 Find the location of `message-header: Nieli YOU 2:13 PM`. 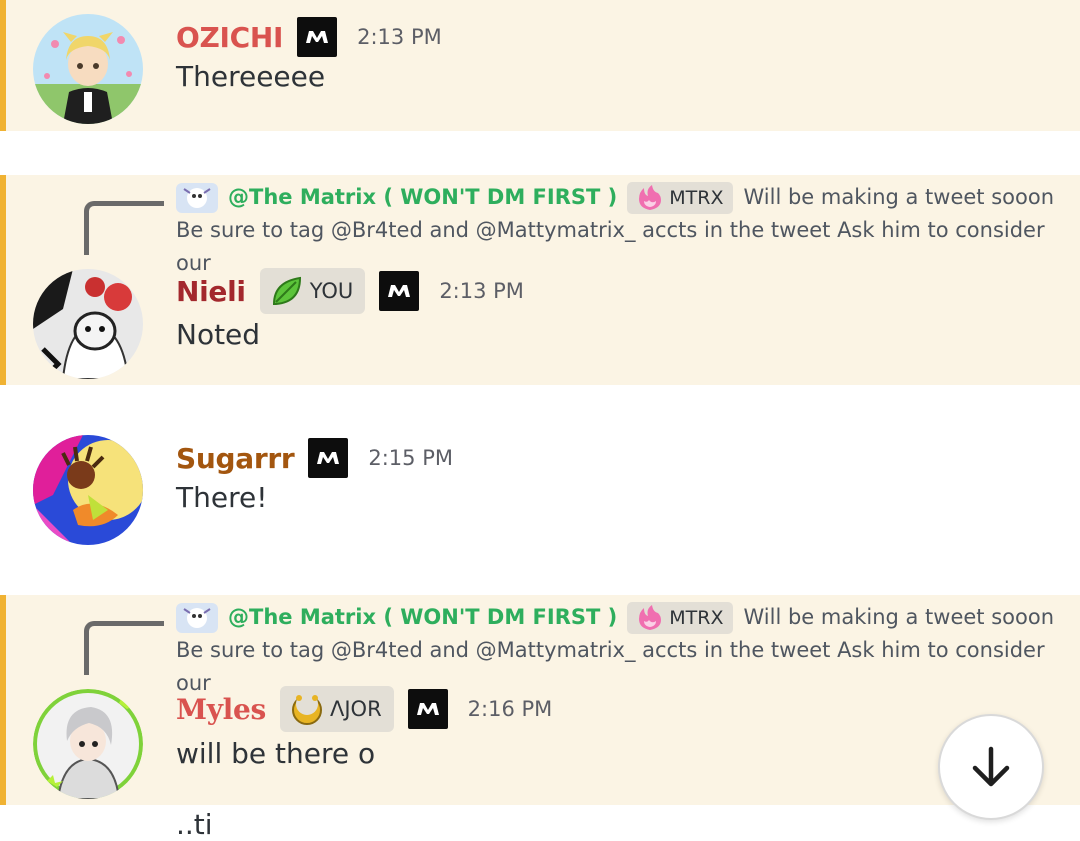

message-header: Nieli YOU 2:13 PM is located at coordinates (350, 291).